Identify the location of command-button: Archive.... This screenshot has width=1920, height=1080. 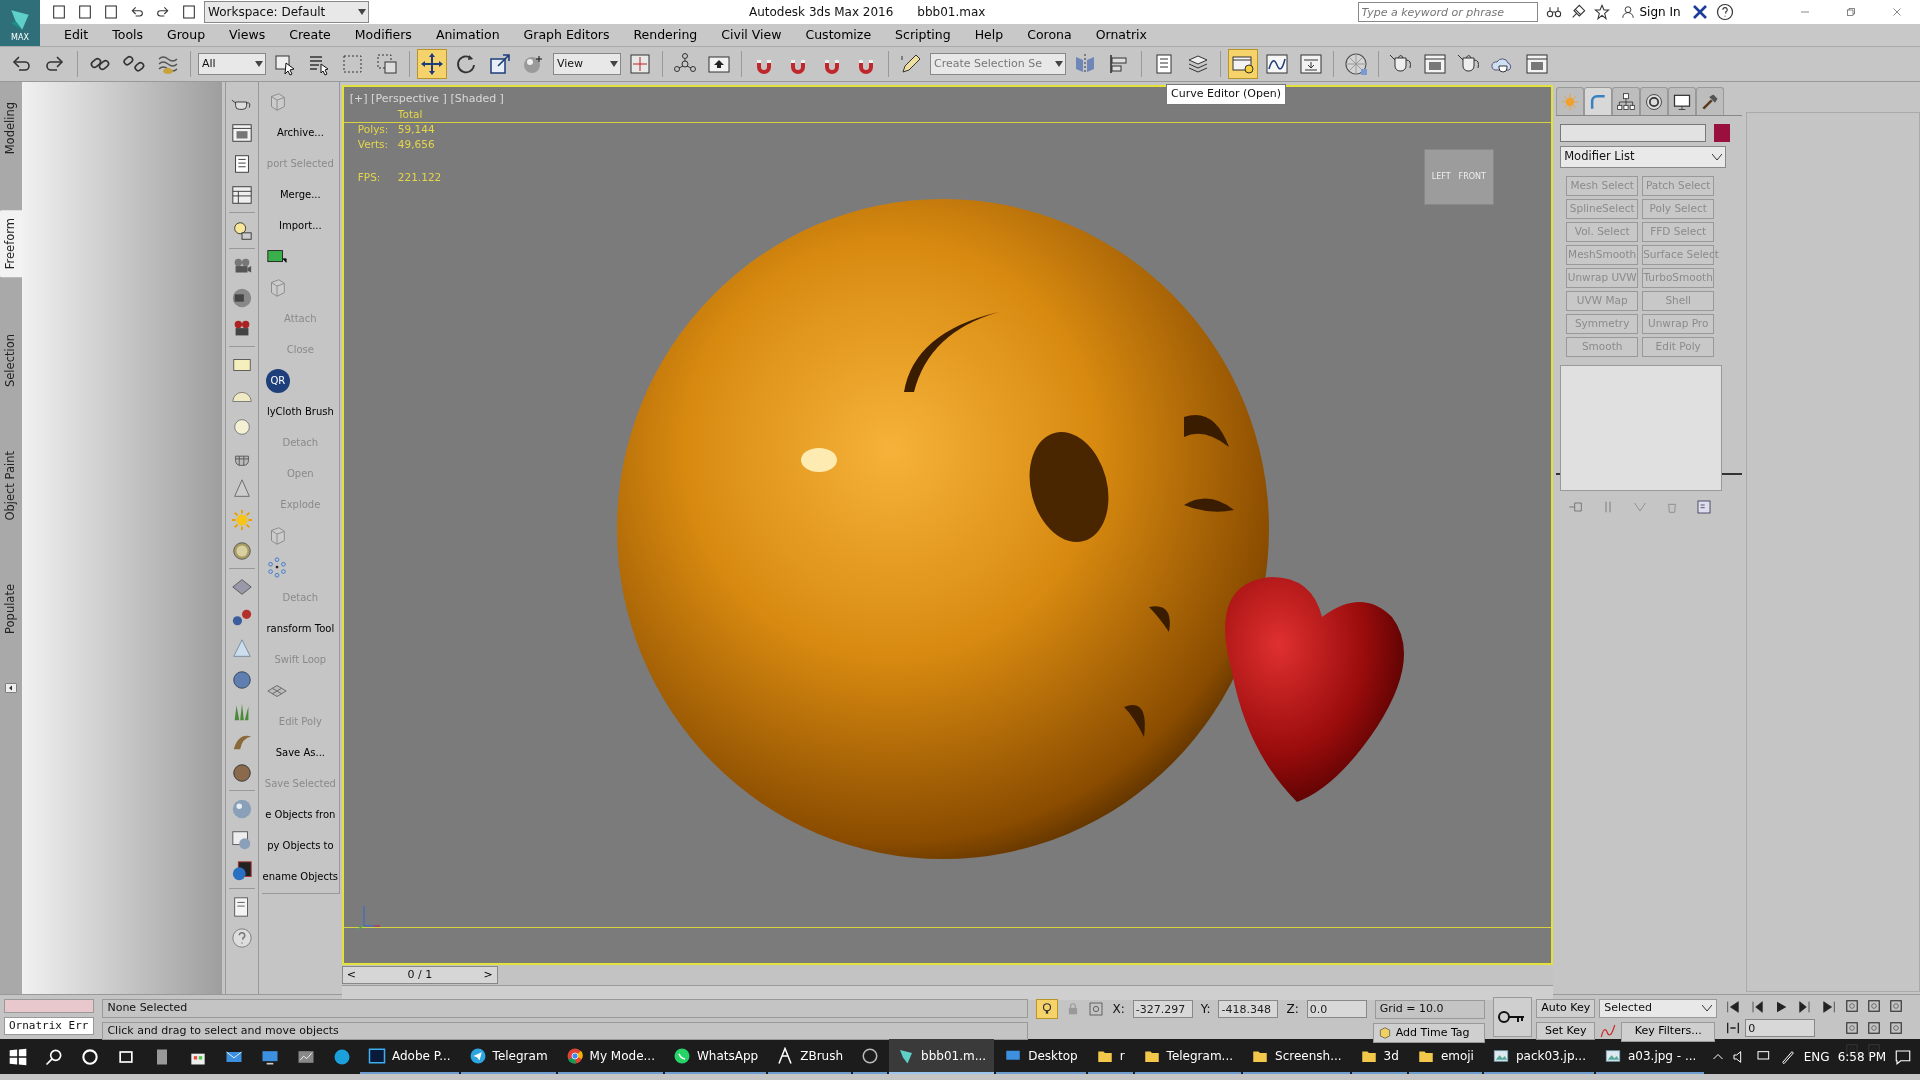
(300, 132).